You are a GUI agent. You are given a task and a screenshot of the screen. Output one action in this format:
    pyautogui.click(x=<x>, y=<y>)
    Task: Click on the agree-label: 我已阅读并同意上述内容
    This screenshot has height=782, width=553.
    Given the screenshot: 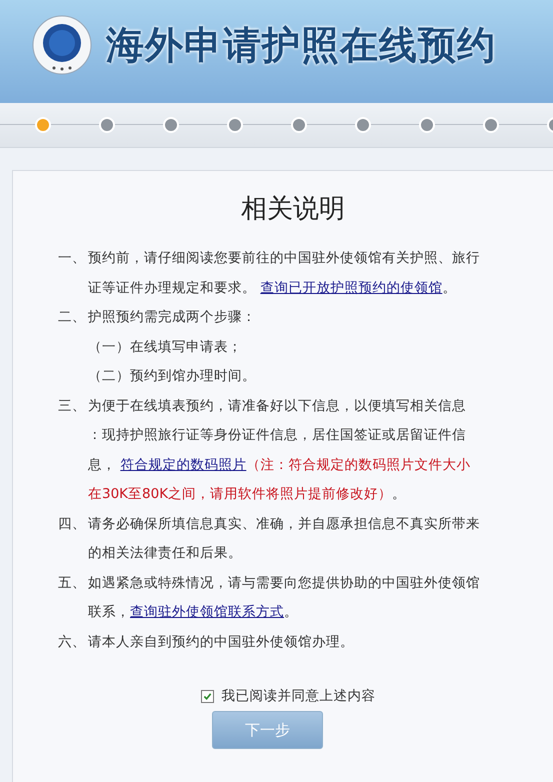 What is the action you would take?
    pyautogui.click(x=299, y=696)
    